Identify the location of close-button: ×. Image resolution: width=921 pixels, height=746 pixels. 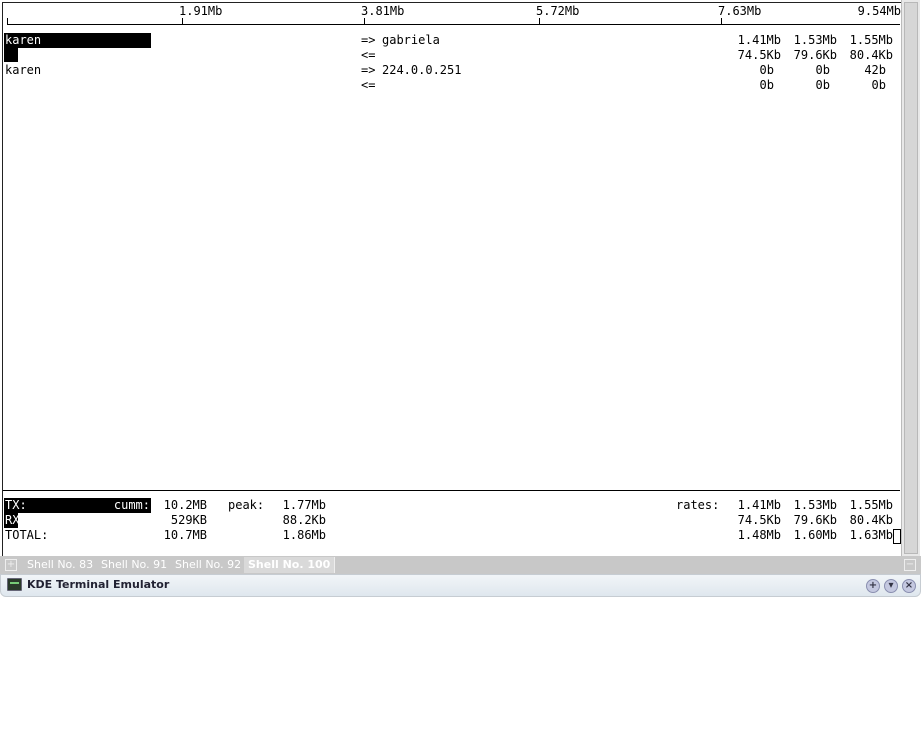
(909, 586).